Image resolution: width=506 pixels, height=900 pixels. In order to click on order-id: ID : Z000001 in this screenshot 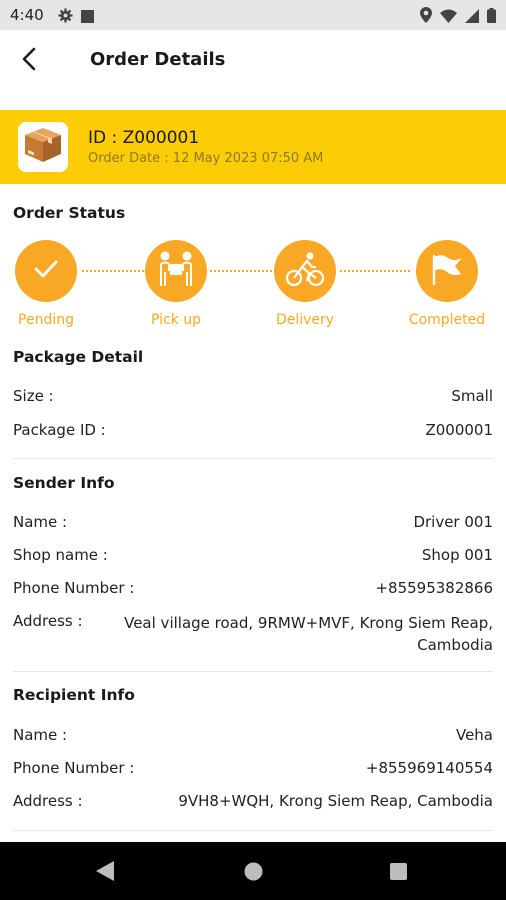, I will do `click(144, 138)`.